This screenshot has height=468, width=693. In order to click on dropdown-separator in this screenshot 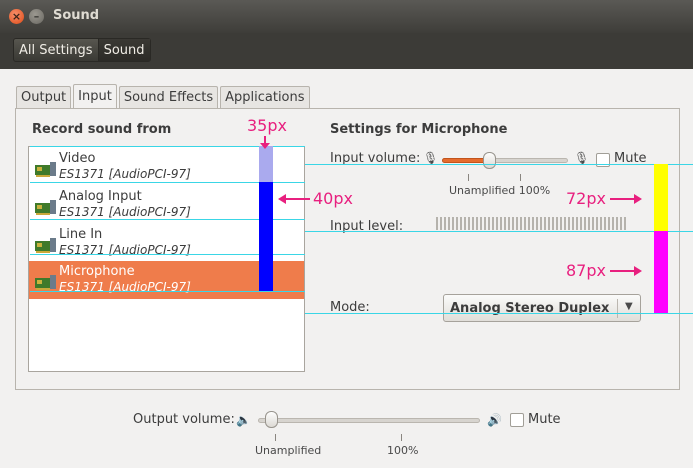, I will do `click(617, 308)`.